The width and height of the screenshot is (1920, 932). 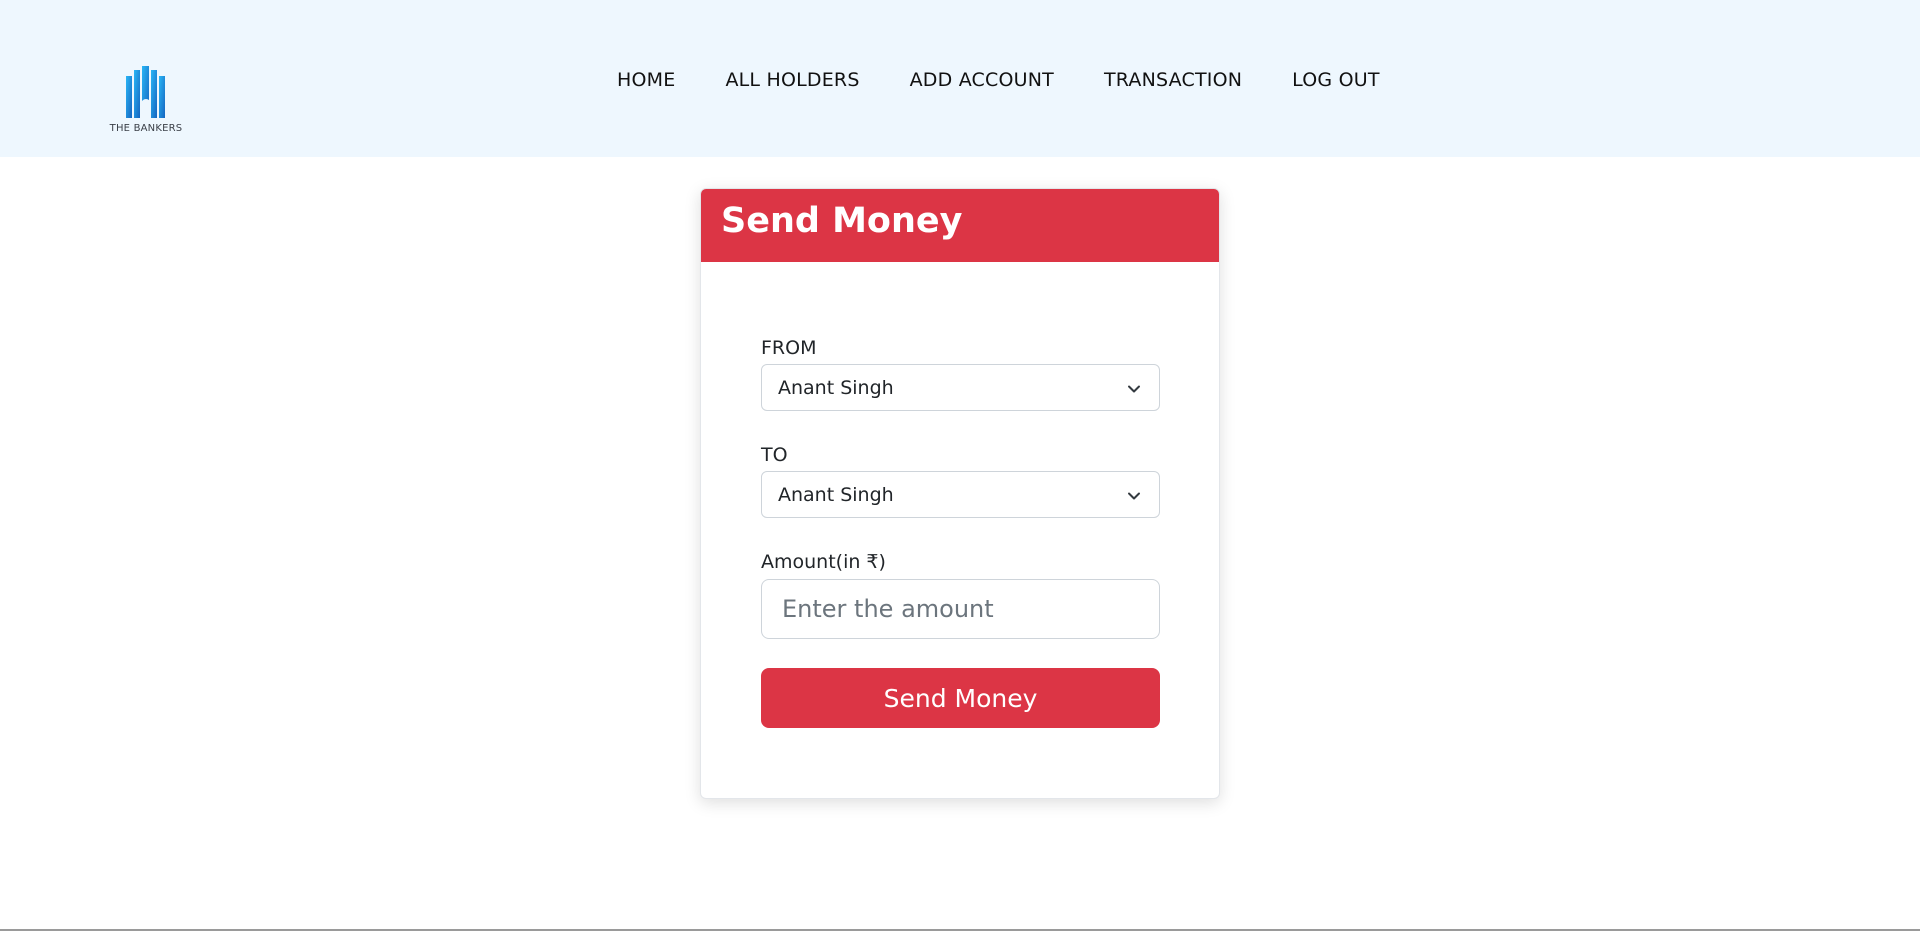 I want to click on send-money-button: Send Money, so click(x=960, y=698).